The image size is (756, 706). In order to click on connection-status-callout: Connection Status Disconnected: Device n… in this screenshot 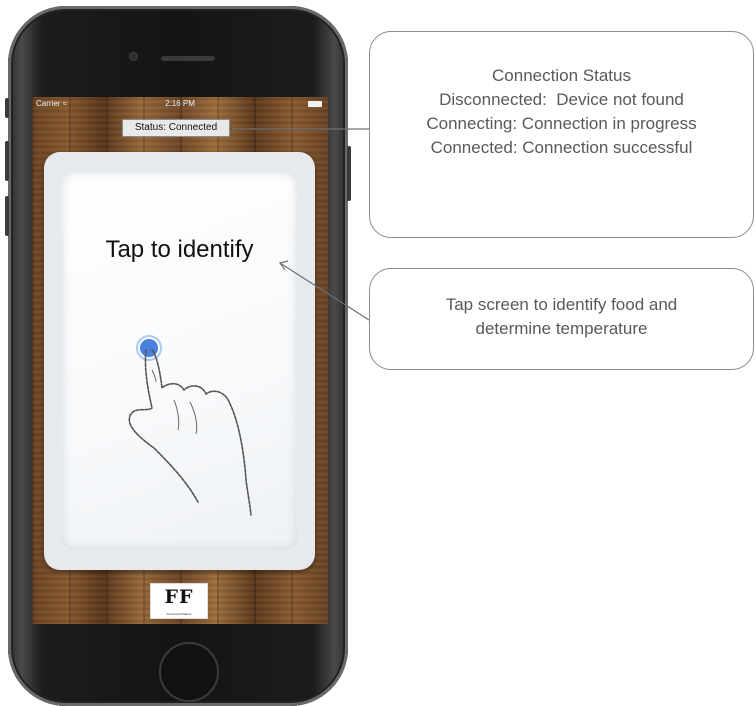, I will do `click(561, 134)`.